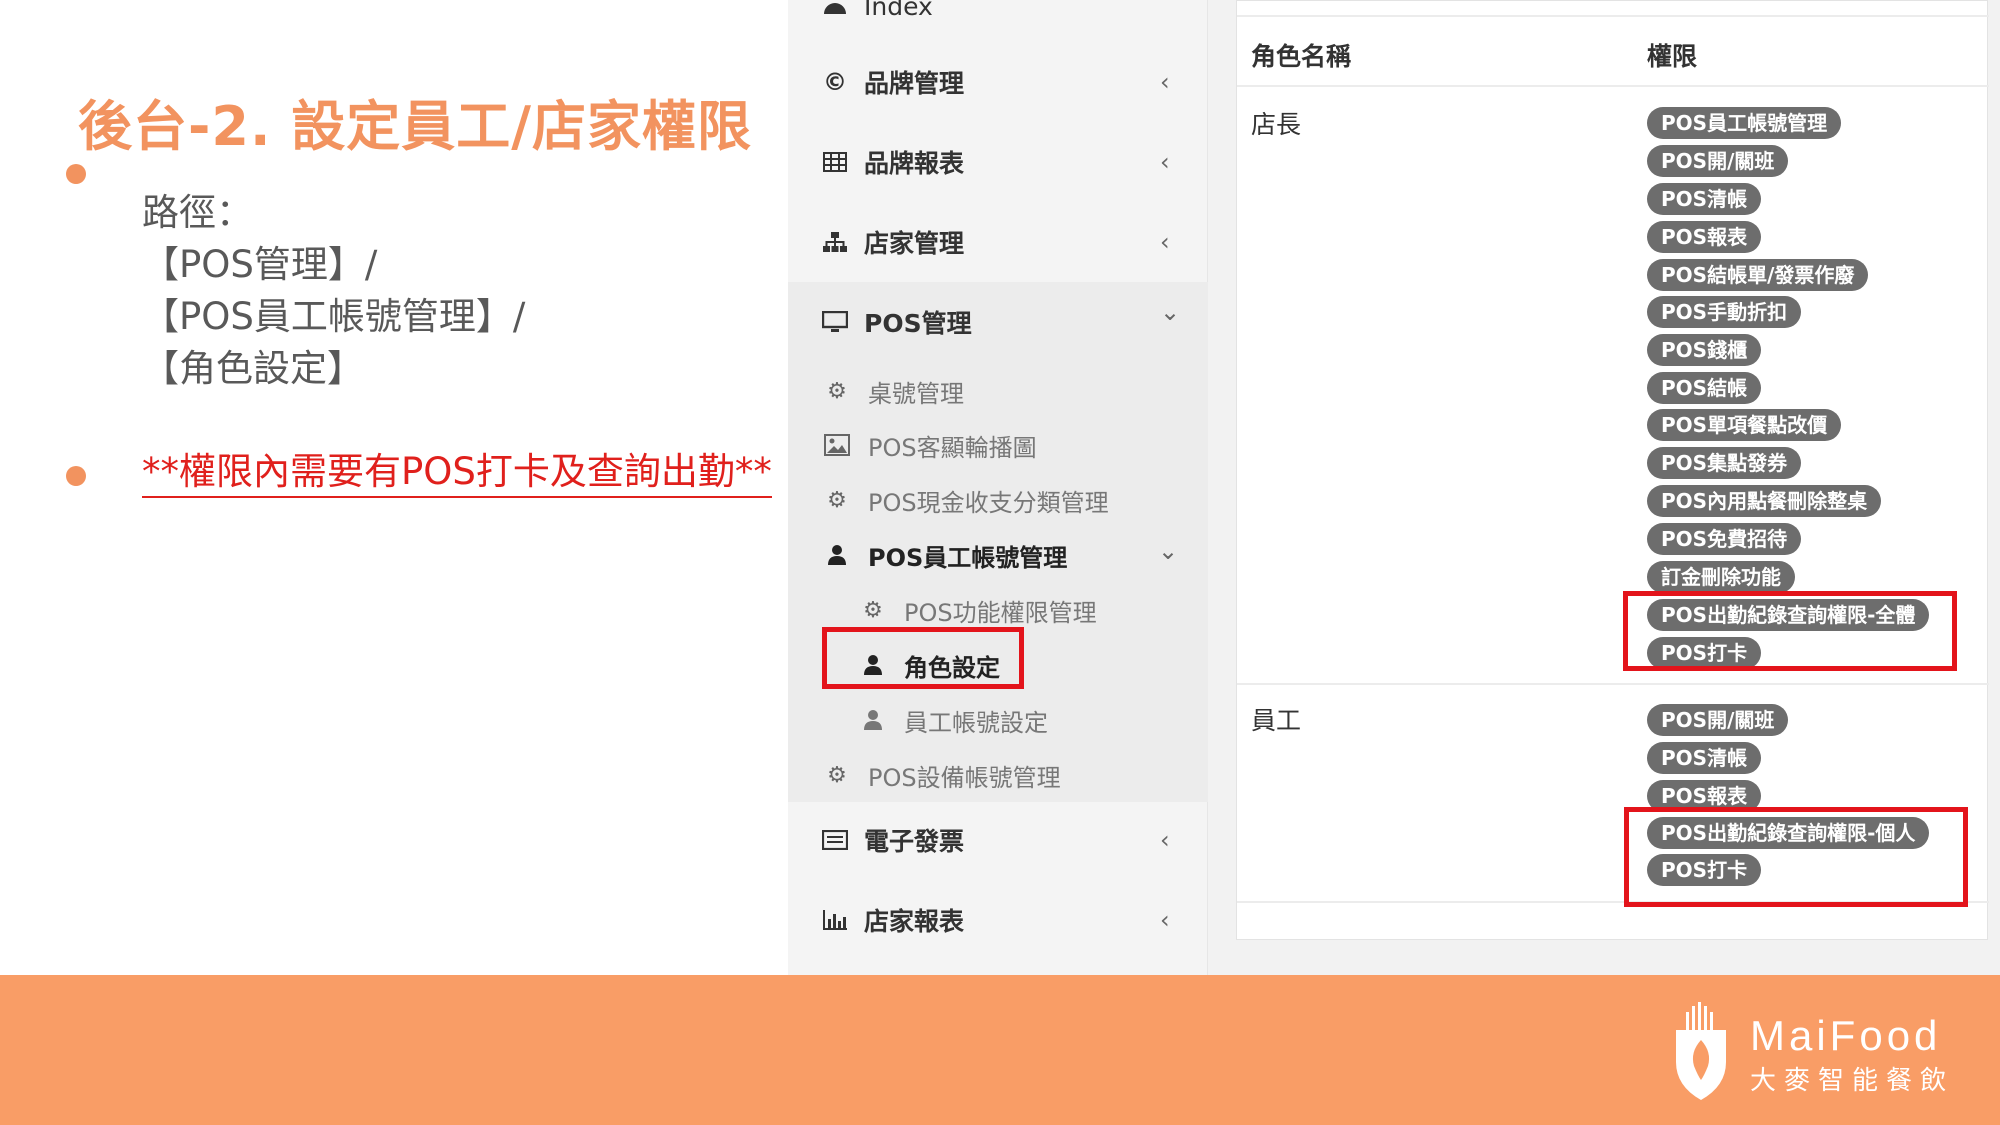 This screenshot has width=2000, height=1125. I want to click on sidebar-item-label: 品牌報表, so click(914, 163).